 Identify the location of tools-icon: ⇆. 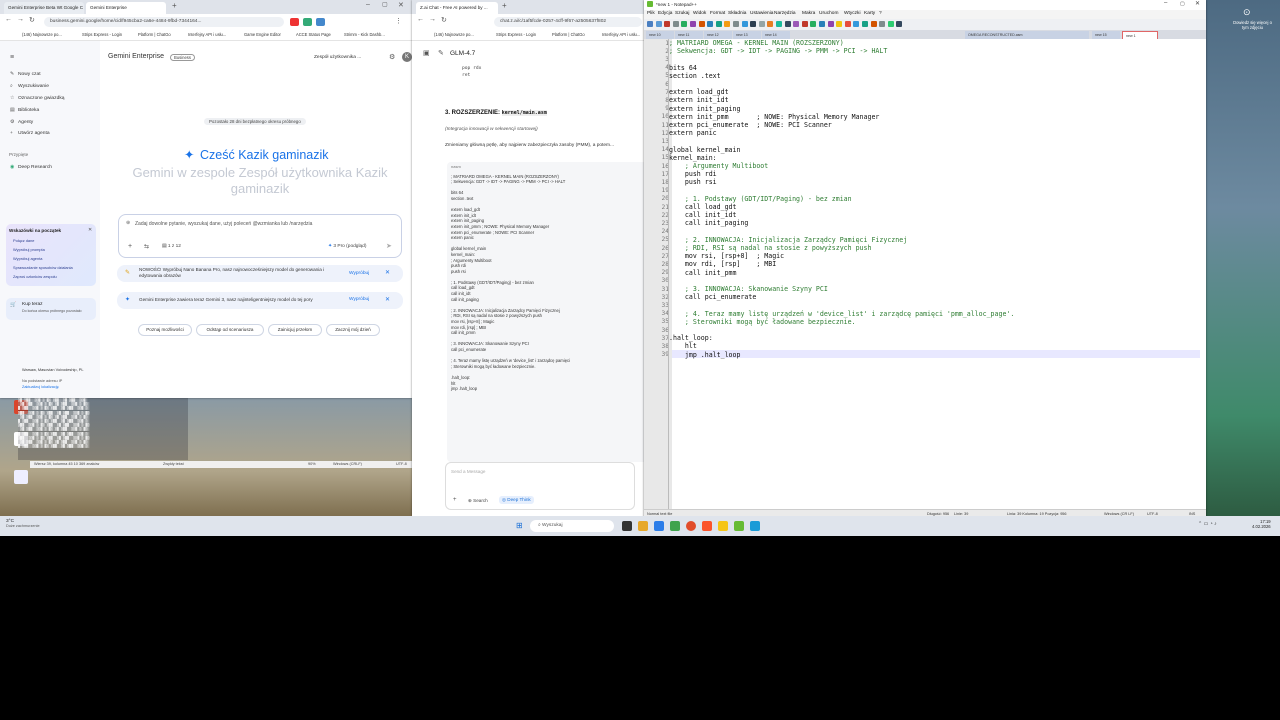
(146, 246).